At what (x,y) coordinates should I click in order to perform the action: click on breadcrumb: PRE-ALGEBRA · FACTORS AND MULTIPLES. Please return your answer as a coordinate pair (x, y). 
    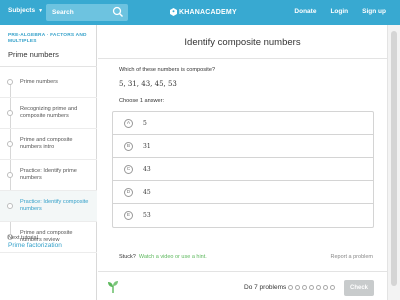
    Looking at the image, I should click on (50, 39).